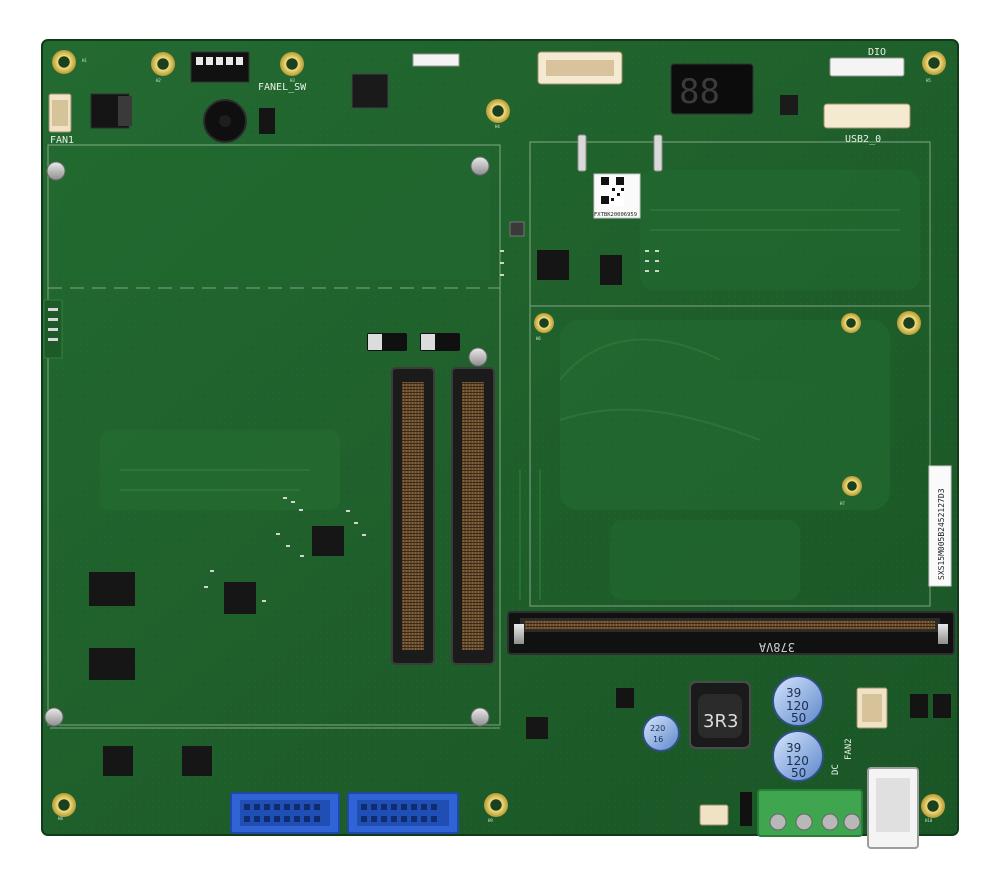 The width and height of the screenshot is (1000, 878). I want to click on usb2-connector, so click(867, 116).